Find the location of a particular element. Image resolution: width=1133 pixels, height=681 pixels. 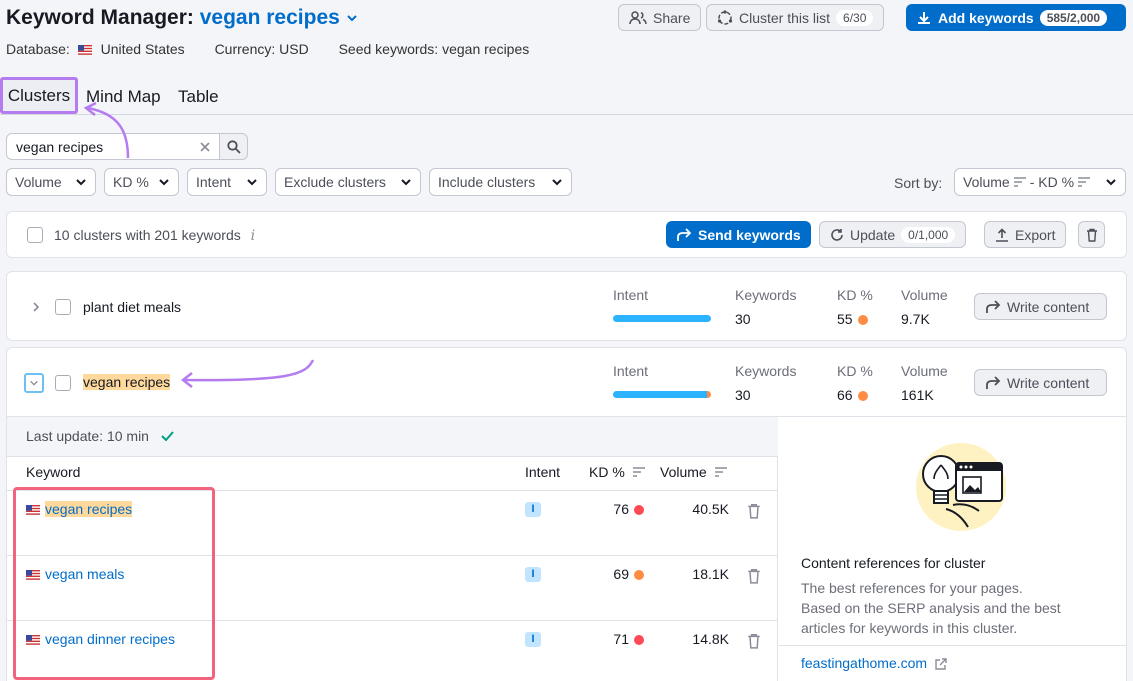

tab-table: Table is located at coordinates (198, 97).